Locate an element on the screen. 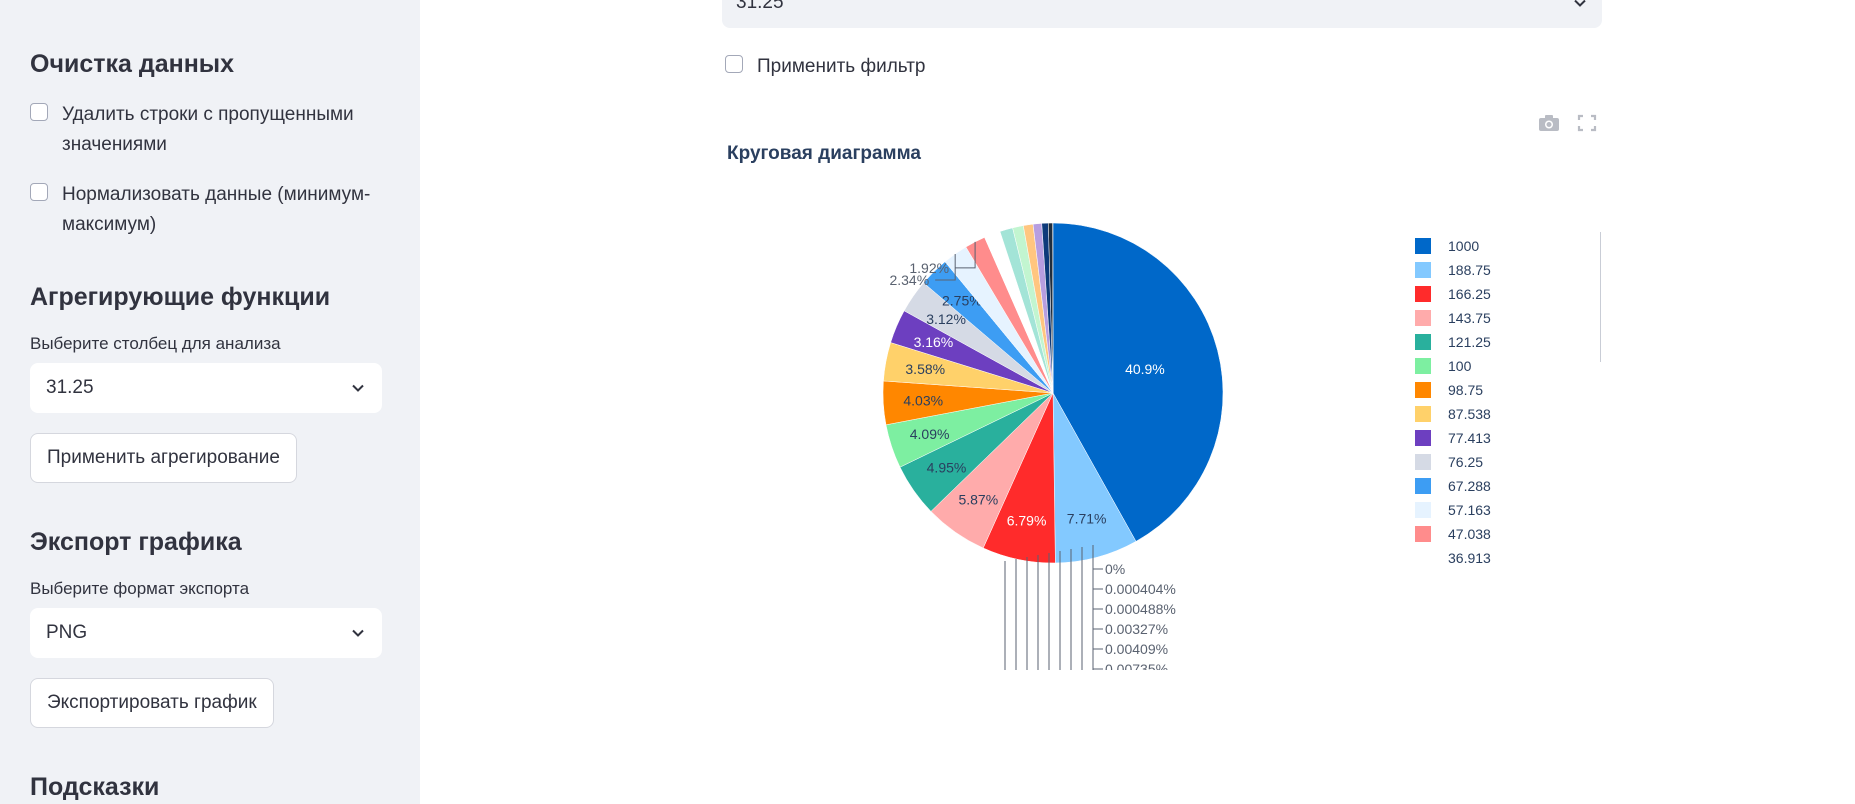 The width and height of the screenshot is (1855, 804). export-format-select: PNG is located at coordinates (206, 633).